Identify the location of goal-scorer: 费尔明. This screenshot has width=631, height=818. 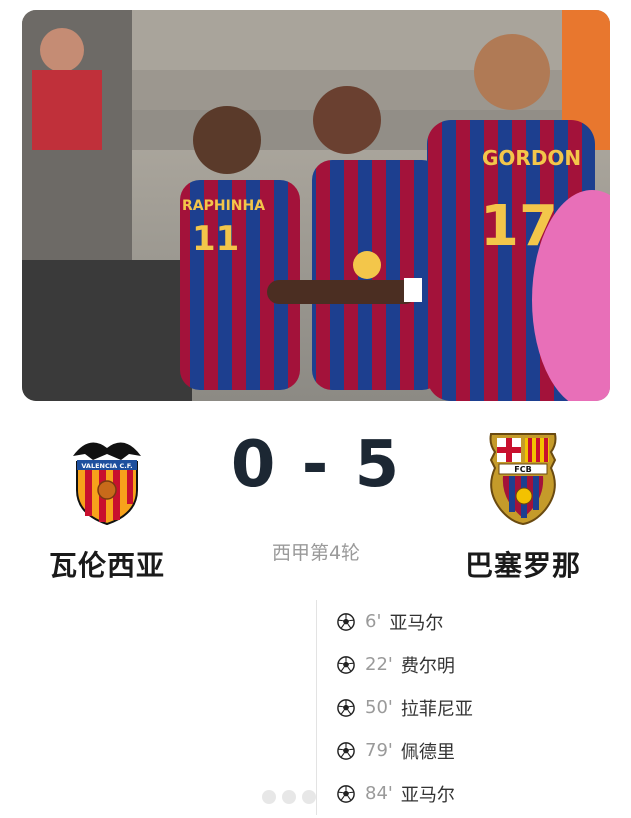
(427, 666).